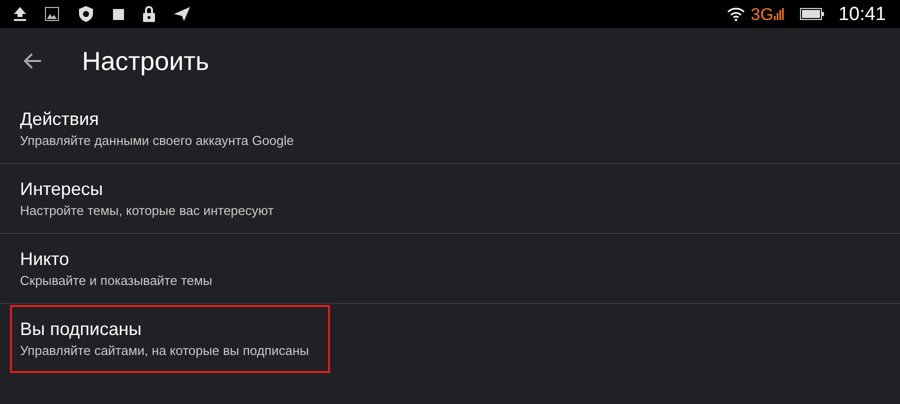 The height and width of the screenshot is (404, 900). I want to click on image-icon, so click(52, 14).